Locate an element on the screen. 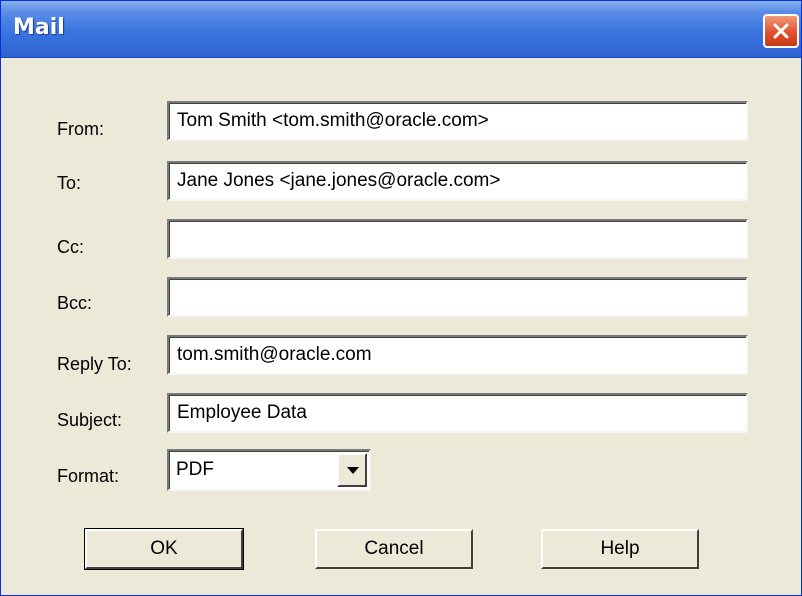  to-label: To: is located at coordinates (69, 183).